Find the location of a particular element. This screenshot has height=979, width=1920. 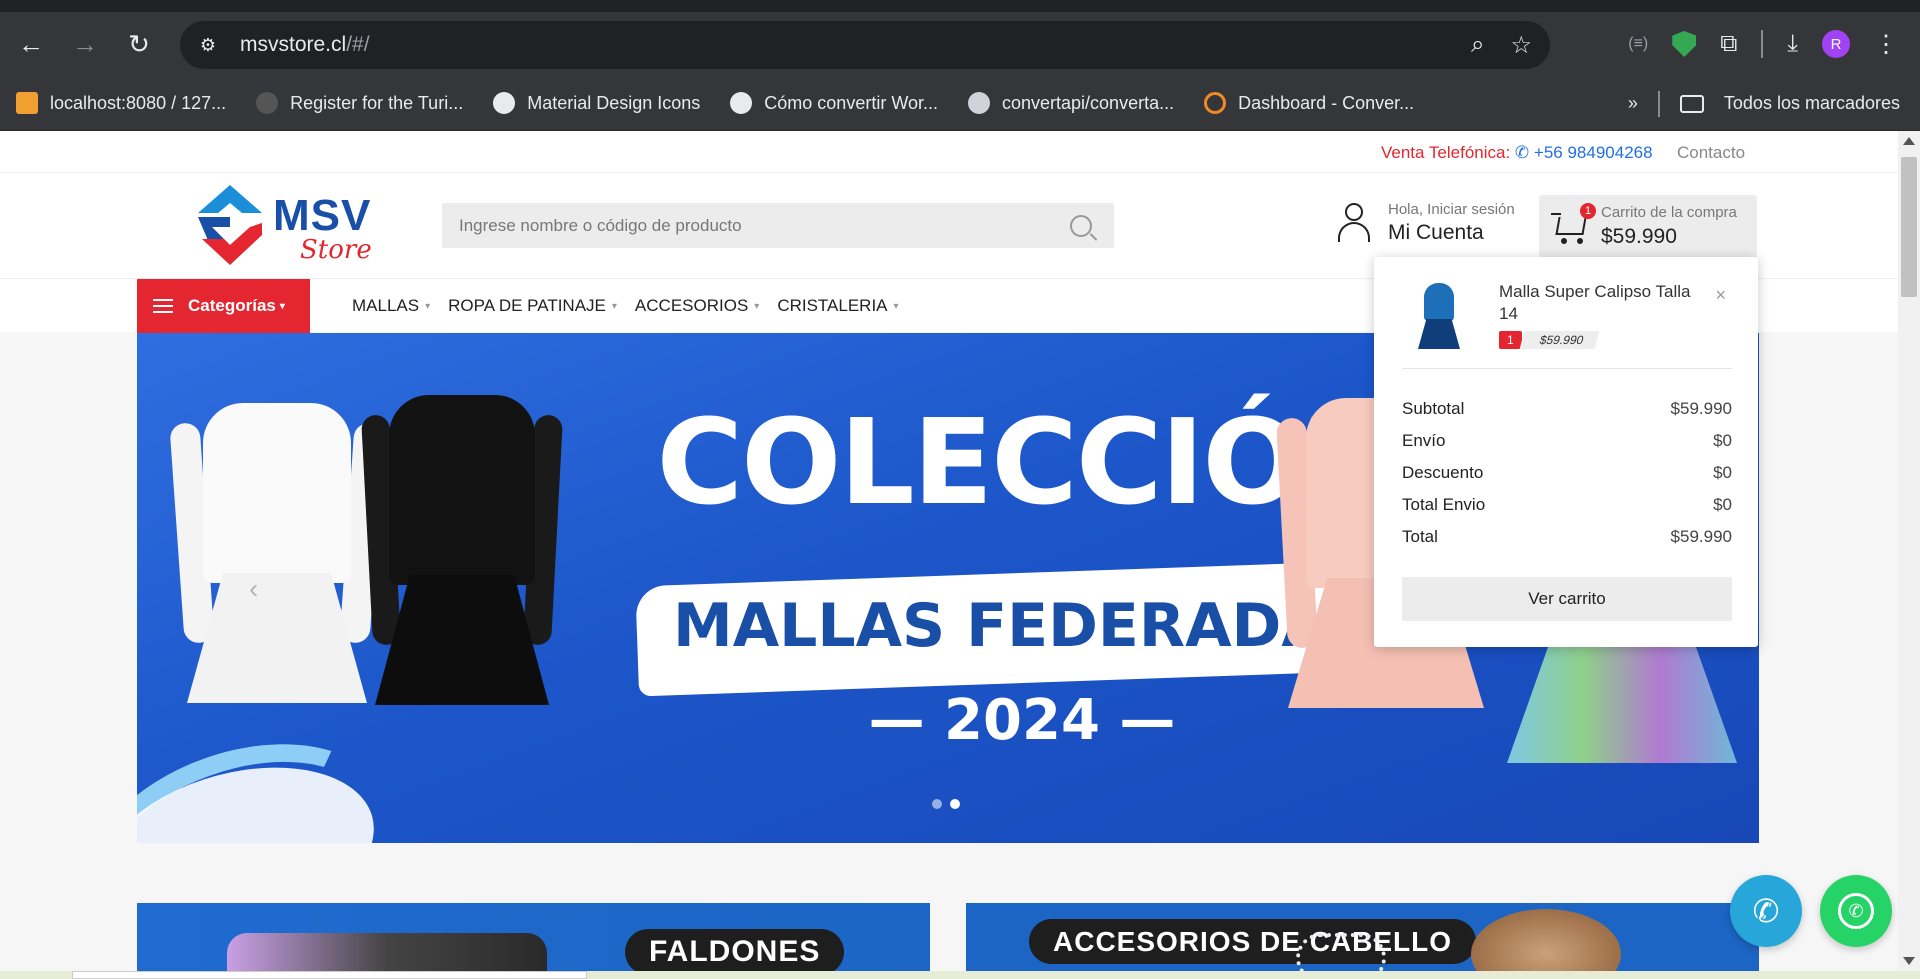

url-text: msvstore.cl/#/ is located at coordinates (305, 45).